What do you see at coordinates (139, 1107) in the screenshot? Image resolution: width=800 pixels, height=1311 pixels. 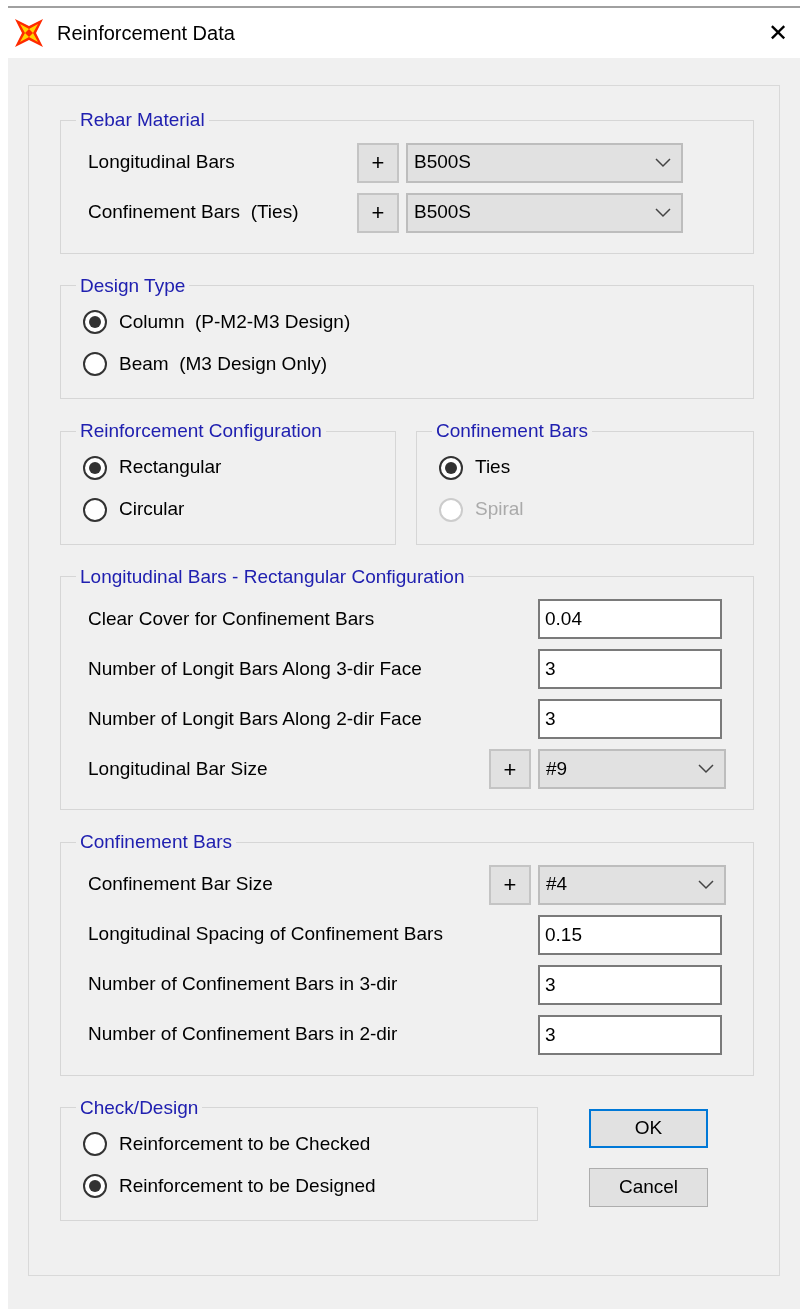 I see `group-title: Check/Design` at bounding box center [139, 1107].